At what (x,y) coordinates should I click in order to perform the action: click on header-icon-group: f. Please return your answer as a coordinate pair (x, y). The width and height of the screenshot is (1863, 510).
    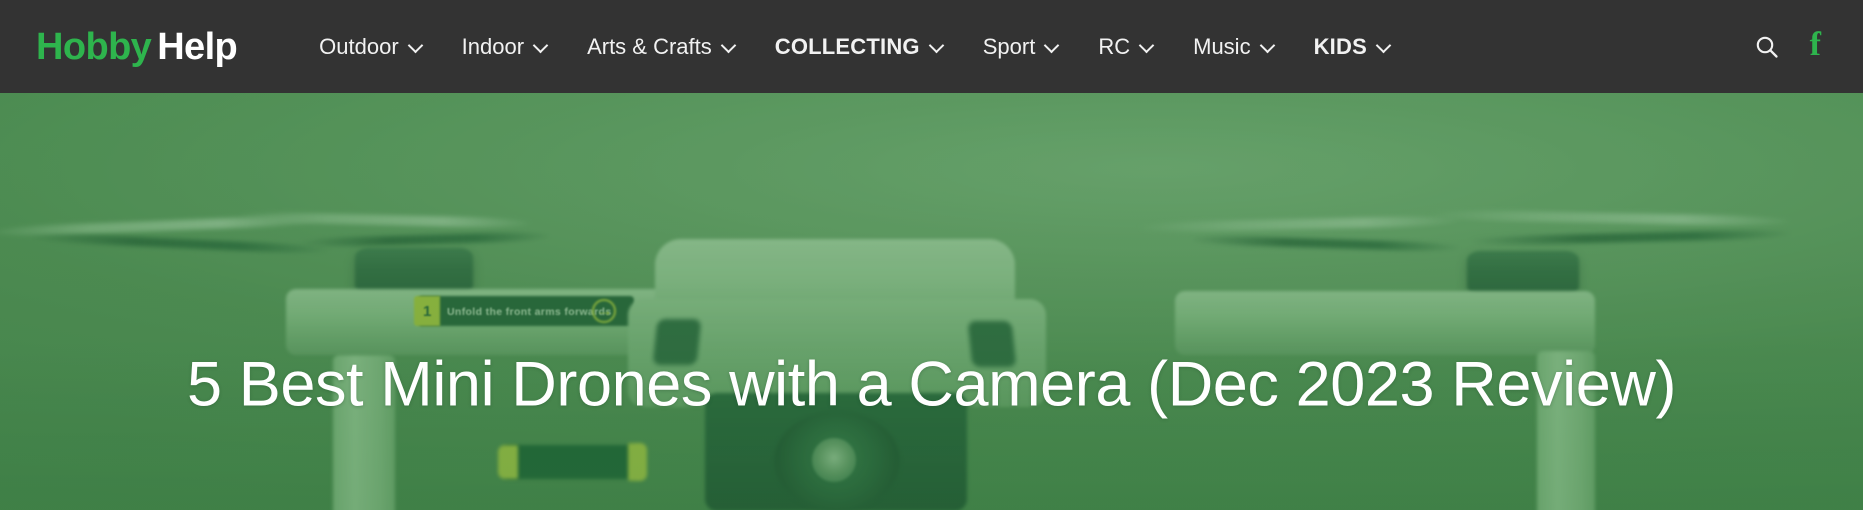
    Looking at the image, I should click on (1772, 44).